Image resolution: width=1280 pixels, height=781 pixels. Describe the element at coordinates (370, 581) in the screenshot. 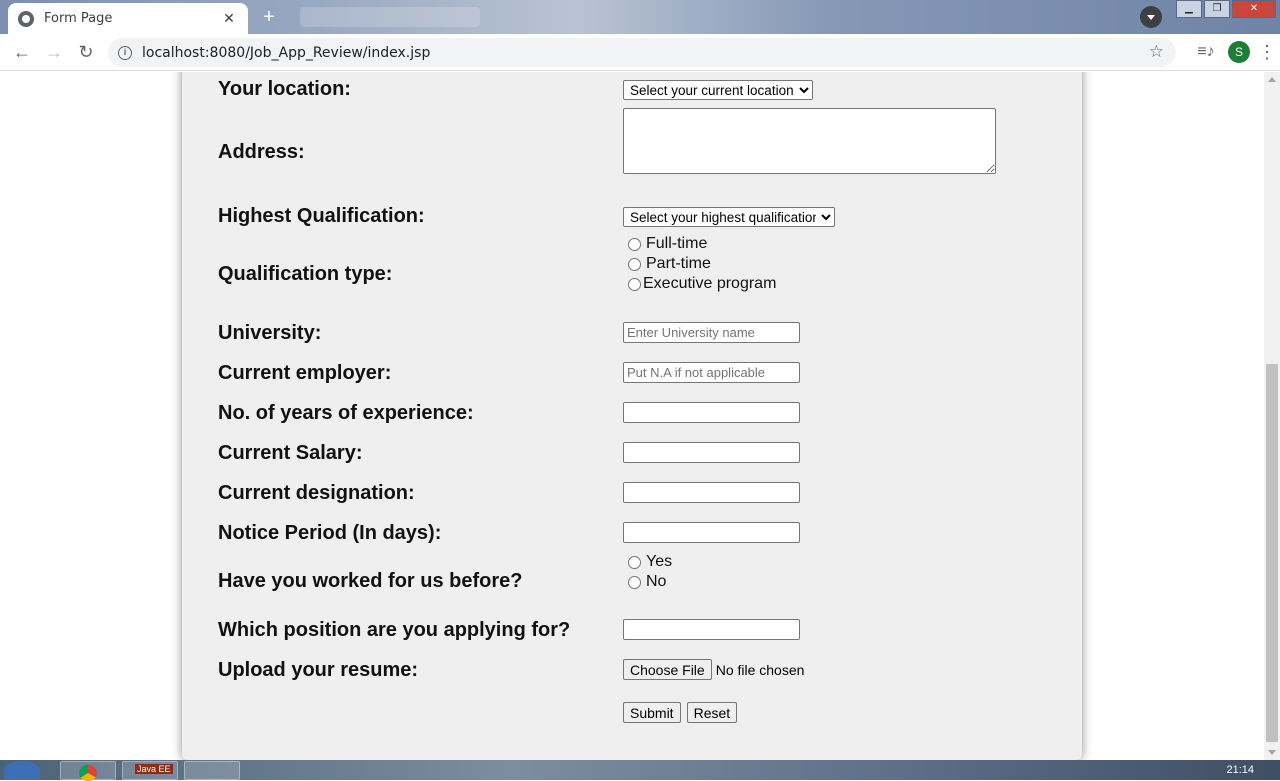

I see `worked-before-label: Have you worked for us before?` at that location.